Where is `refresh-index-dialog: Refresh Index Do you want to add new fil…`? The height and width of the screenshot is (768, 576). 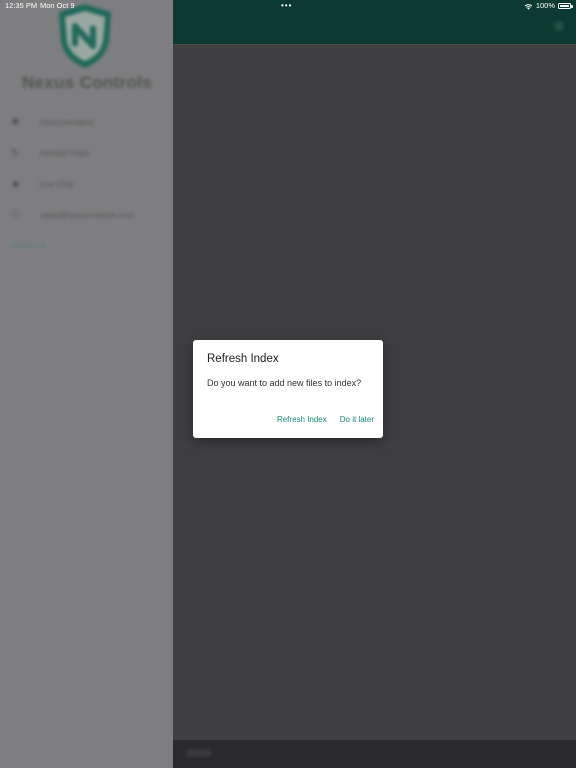
refresh-index-dialog: Refresh Index Do you want to add new fil… is located at coordinates (288, 389).